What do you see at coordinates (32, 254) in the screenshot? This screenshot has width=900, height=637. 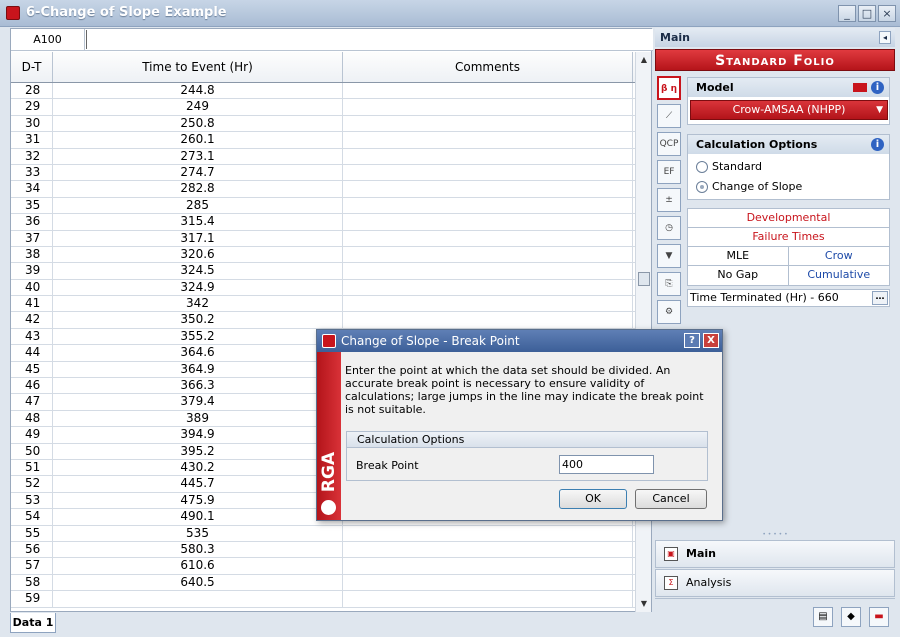 I see `row-number-cell: 38` at bounding box center [32, 254].